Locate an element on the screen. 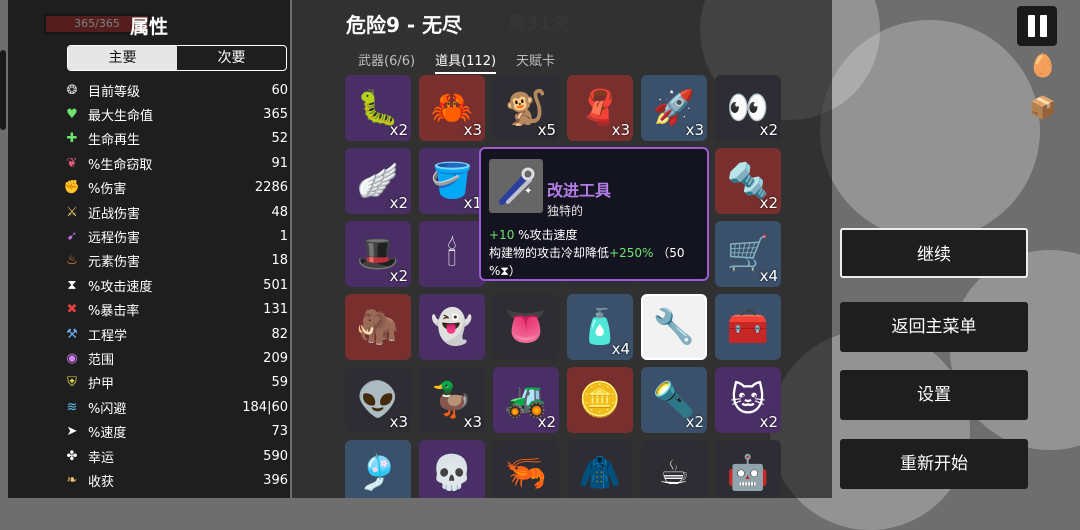  turret-icon: 🧰 is located at coordinates (748, 327).